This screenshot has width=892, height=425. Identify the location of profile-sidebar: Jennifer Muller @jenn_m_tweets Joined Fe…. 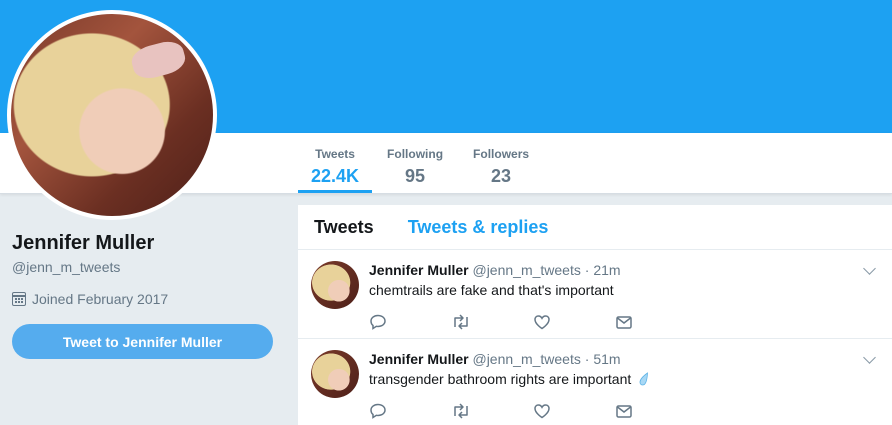
(147, 294).